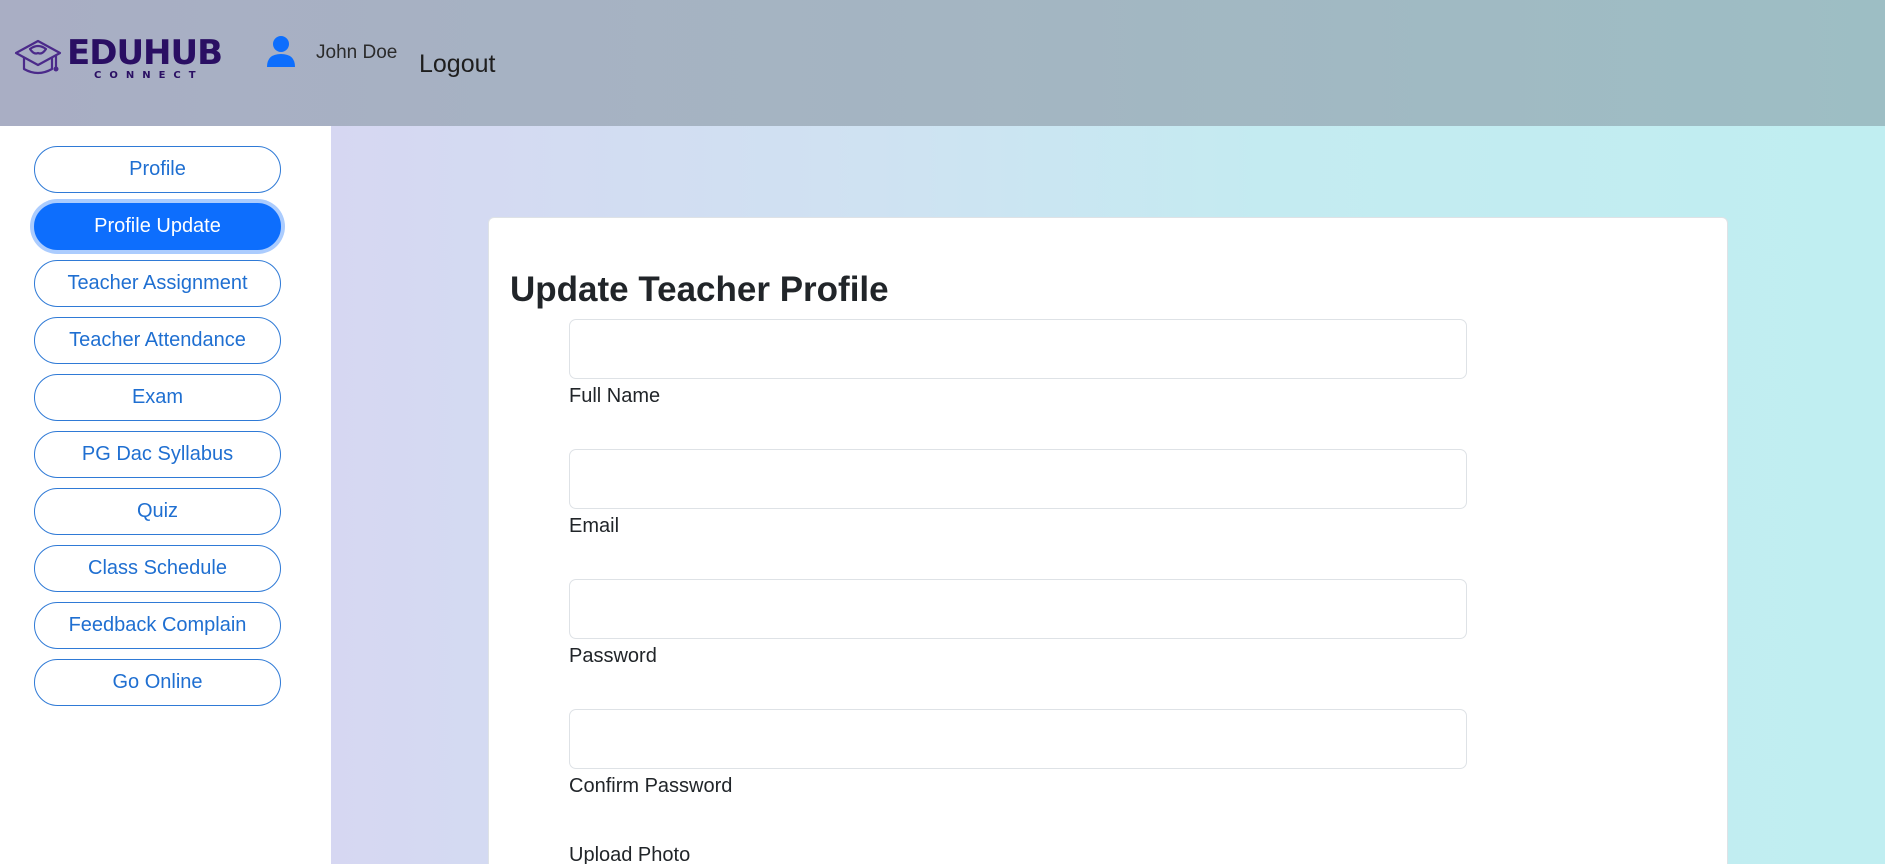 This screenshot has height=864, width=1885. What do you see at coordinates (457, 64) in the screenshot?
I see `logout-link: Logout` at bounding box center [457, 64].